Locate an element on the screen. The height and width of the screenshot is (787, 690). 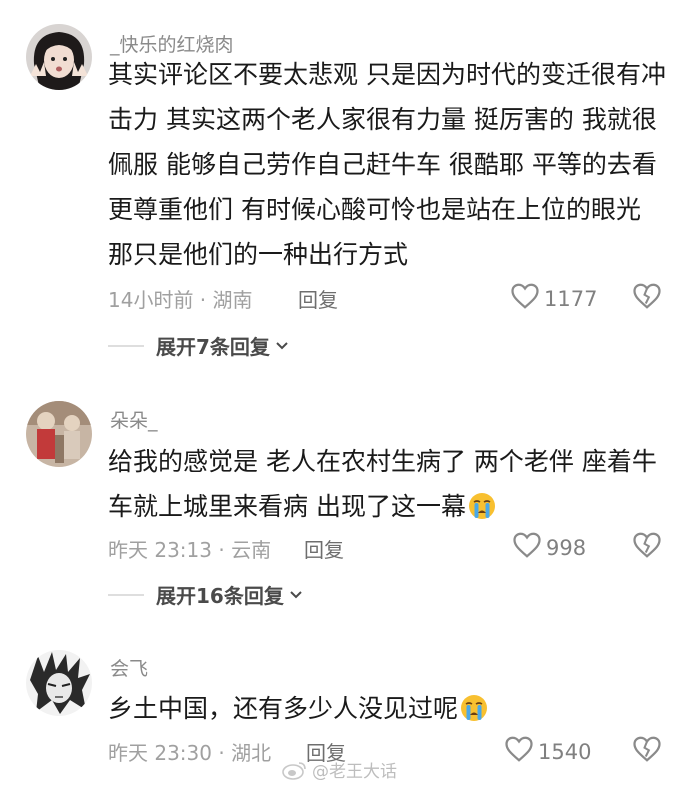
comment-text: 给我的感觉是 老人在农村生病了 两个老伴 座着牛车就上城里来看病 出现了这一幕 is located at coordinates (388, 486).